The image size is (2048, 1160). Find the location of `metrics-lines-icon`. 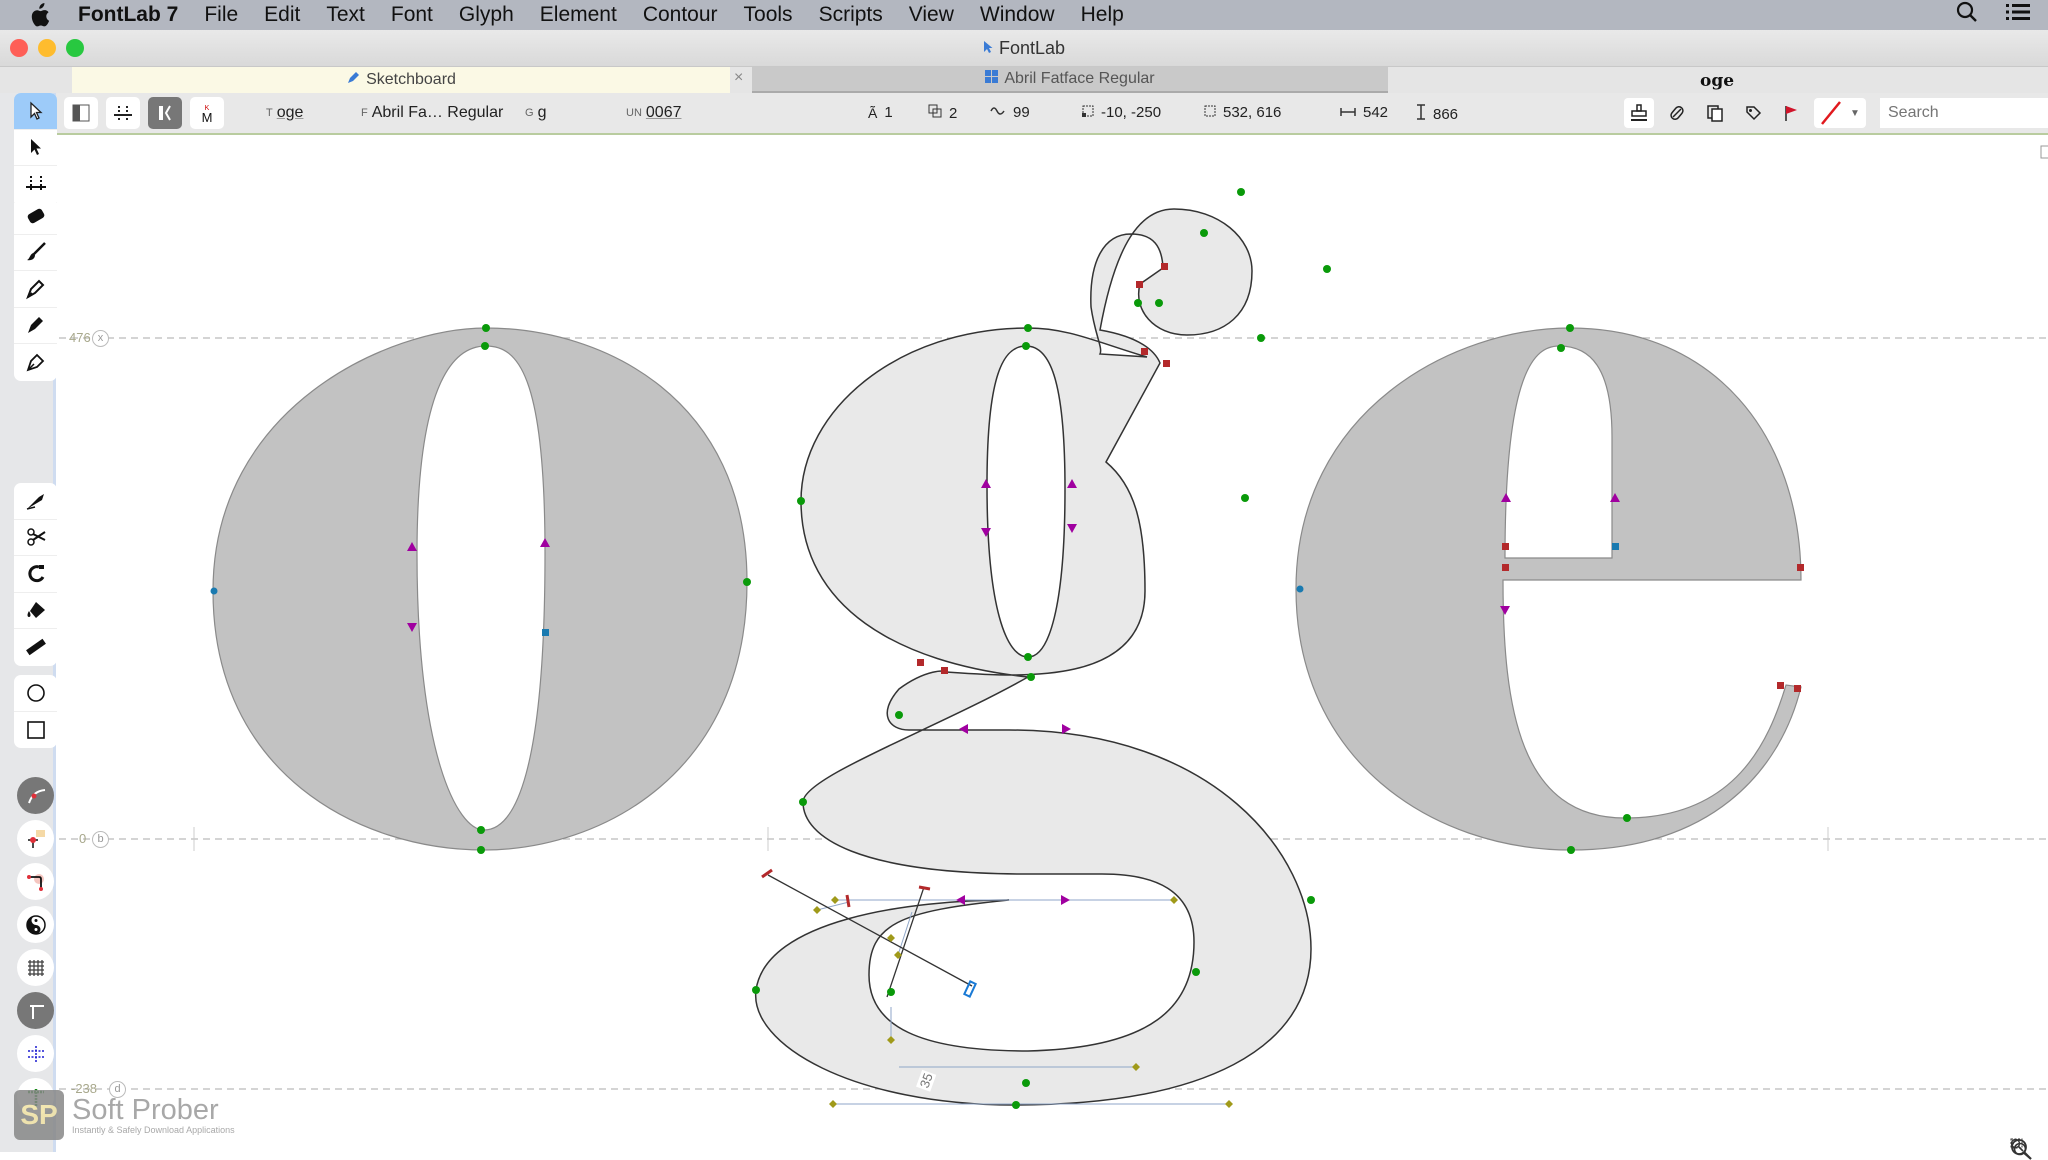

metrics-lines-icon is located at coordinates (36, 1011).